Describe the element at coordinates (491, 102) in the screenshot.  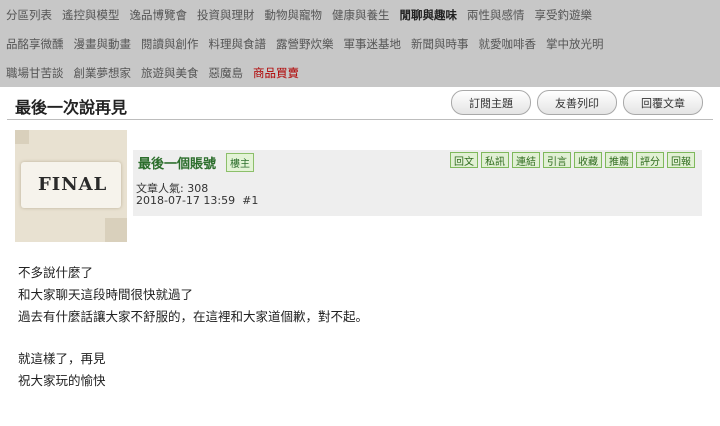
I see `subscribe-topic-button: 訂閱主題` at that location.